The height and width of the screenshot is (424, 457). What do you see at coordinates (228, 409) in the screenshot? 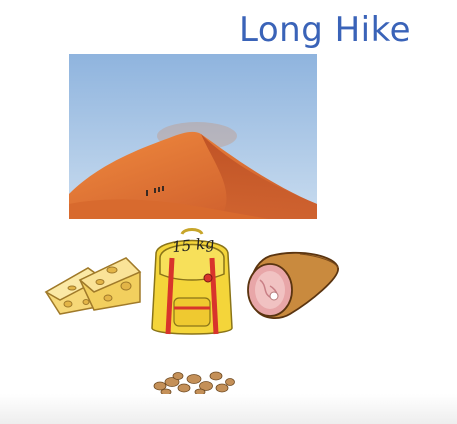
I see `bottom-fade` at bounding box center [228, 409].